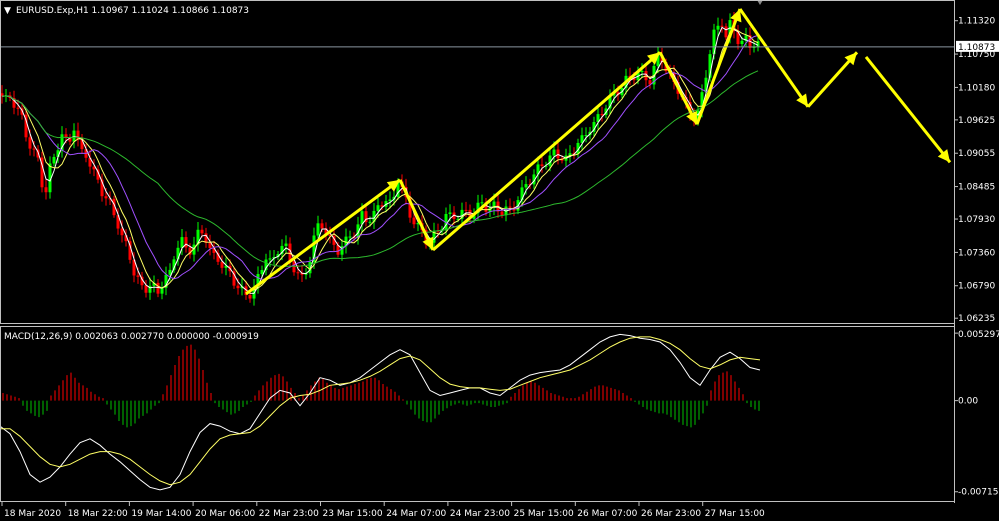 The width and height of the screenshot is (999, 521). I want to click on svg-text: 0.00, so click(968, 402).